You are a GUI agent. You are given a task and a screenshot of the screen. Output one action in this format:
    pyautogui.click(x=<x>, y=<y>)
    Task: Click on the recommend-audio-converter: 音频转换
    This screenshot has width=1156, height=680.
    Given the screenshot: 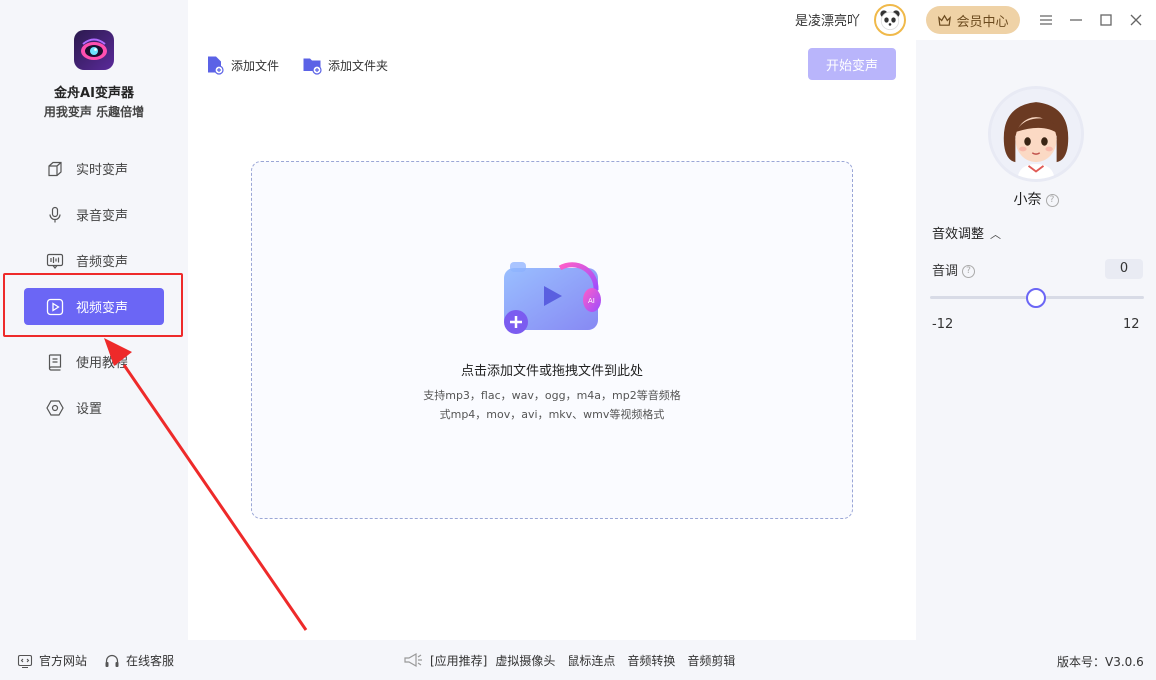 What is the action you would take?
    pyautogui.click(x=651, y=660)
    